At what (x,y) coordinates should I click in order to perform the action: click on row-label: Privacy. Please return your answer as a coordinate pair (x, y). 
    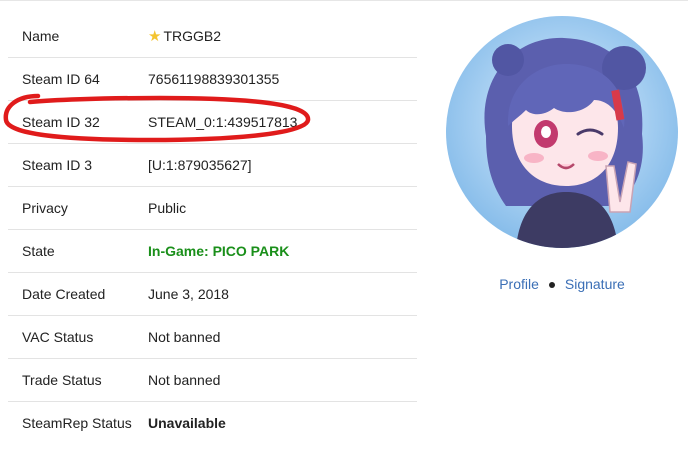
    Looking at the image, I should click on (45, 208).